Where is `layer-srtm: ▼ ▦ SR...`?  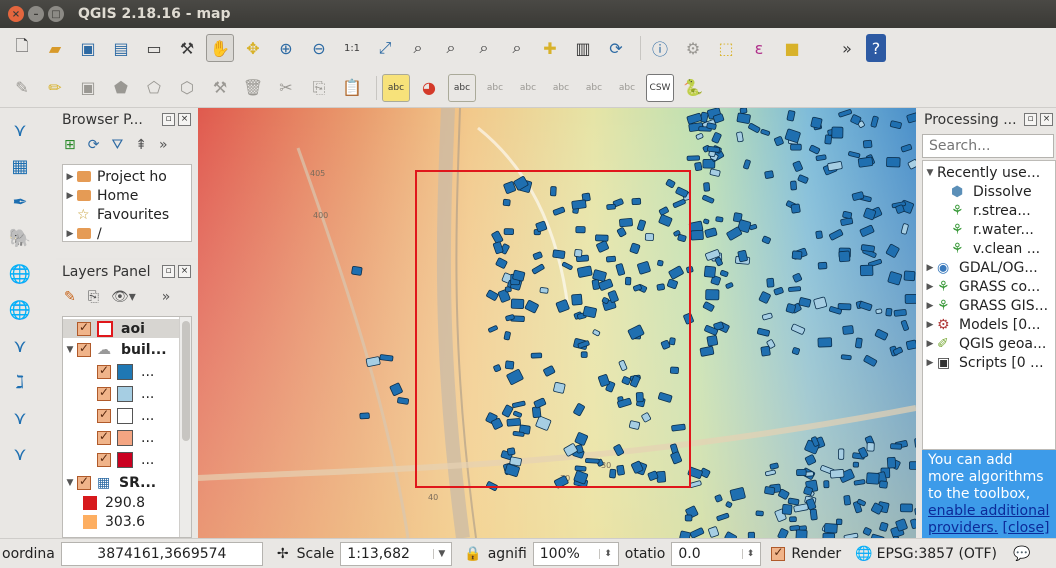
layer-srtm: ▼ ▦ SR... is located at coordinates (127, 482).